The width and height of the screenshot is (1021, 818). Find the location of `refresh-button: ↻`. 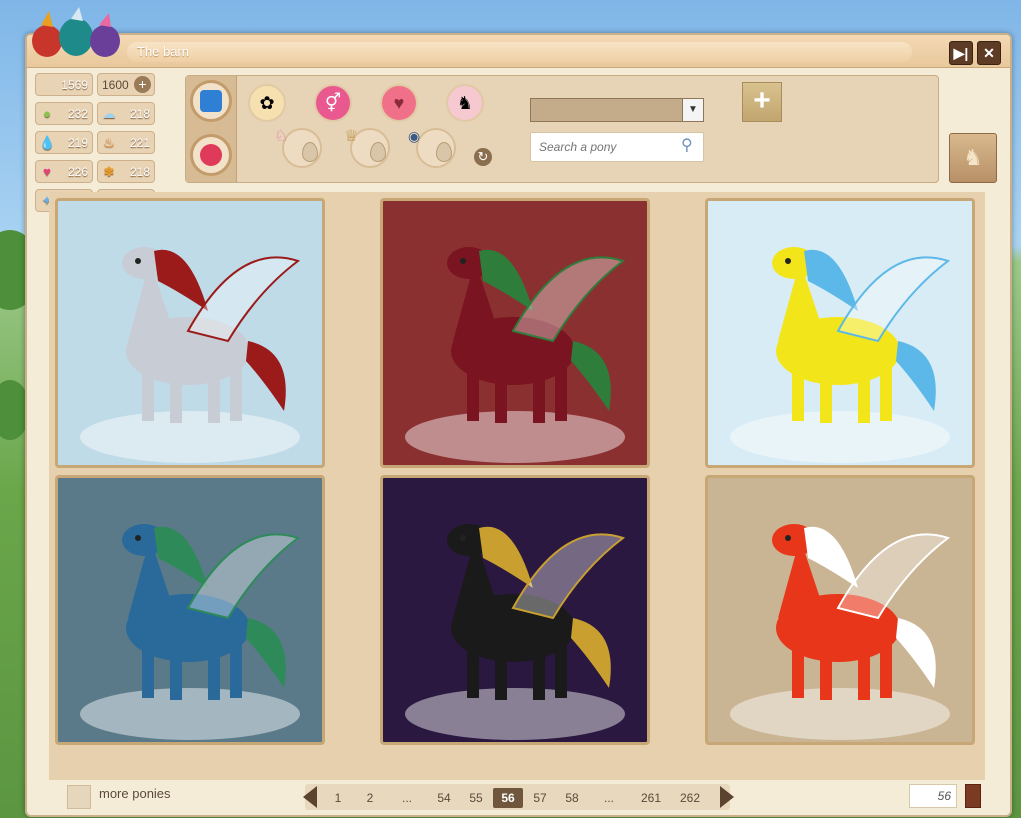

refresh-button: ↻ is located at coordinates (483, 157).